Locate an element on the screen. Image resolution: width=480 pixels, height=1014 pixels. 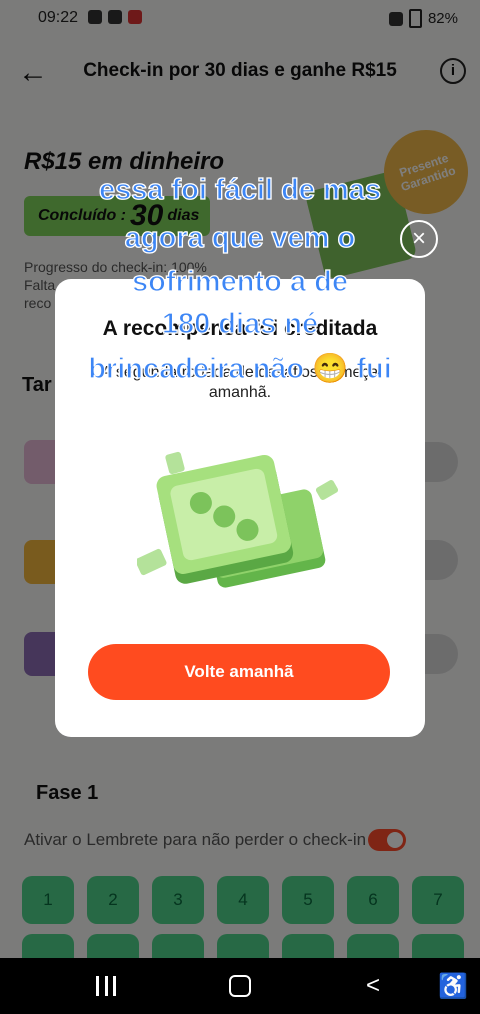
system-nav-bar: < ♿ is located at coordinates (240, 986).